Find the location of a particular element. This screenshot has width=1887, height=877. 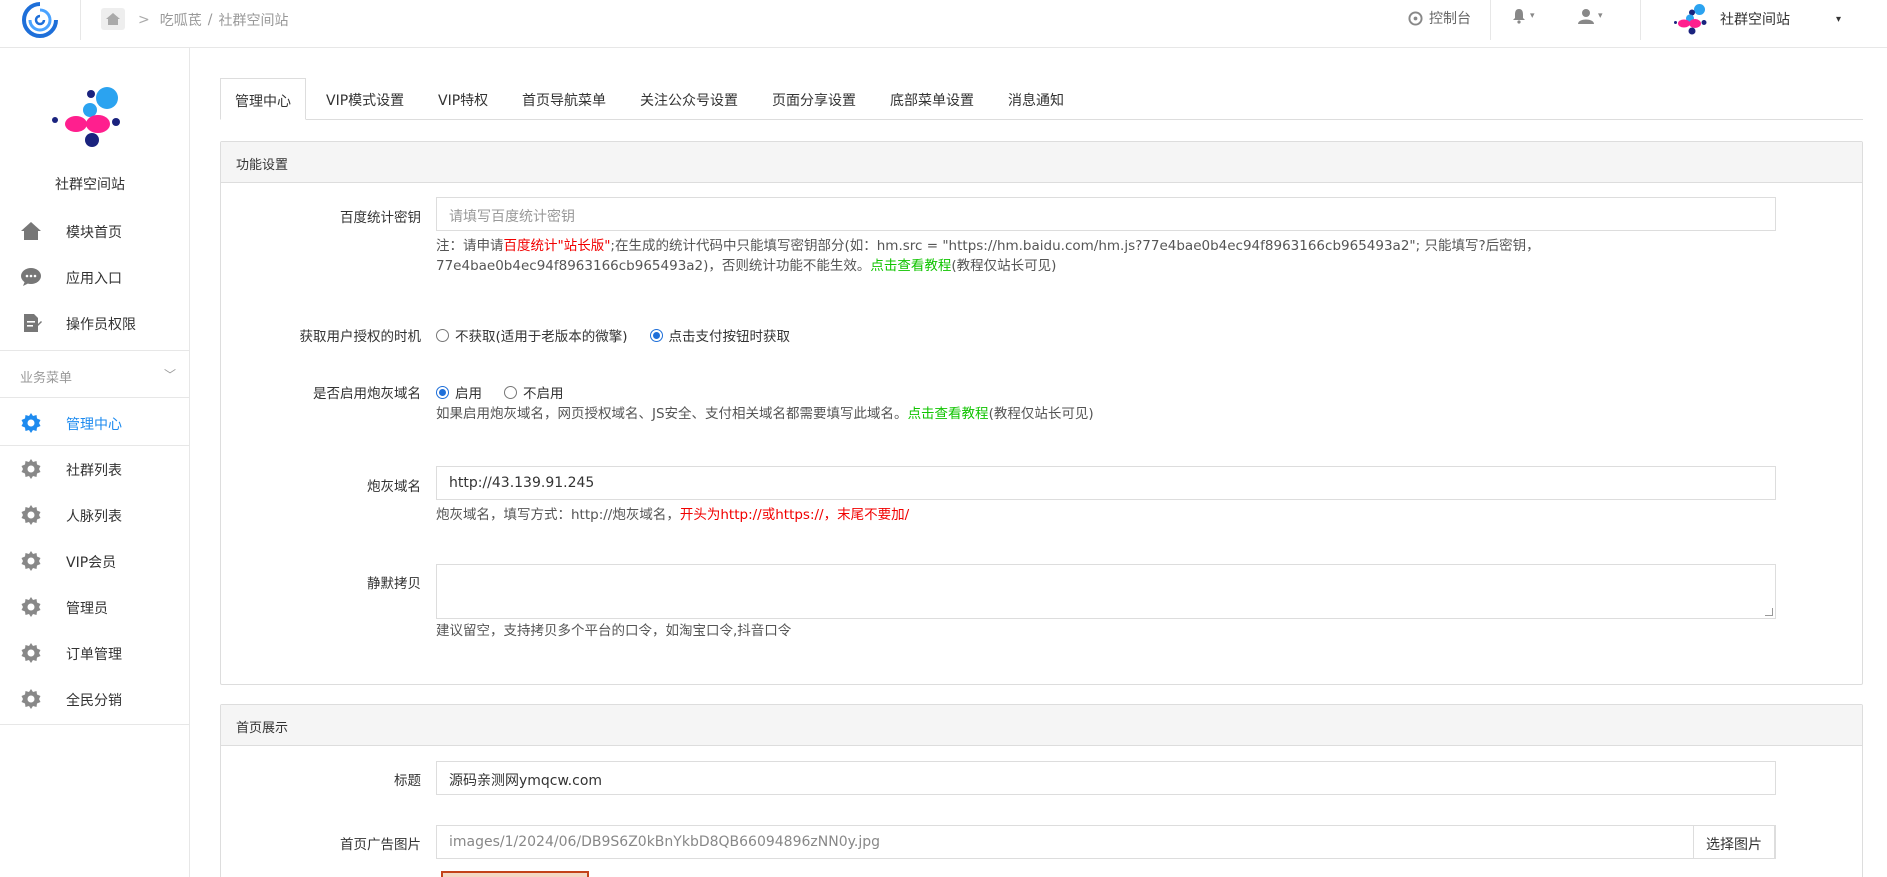

sidebar-item-community-list: 社群列表 is located at coordinates (94, 469).